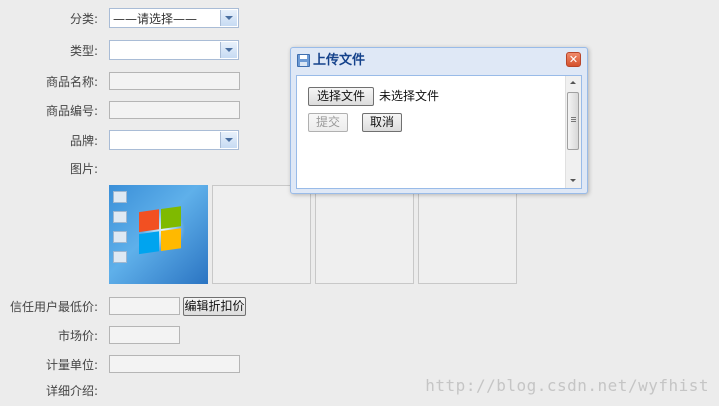 This screenshot has width=719, height=406. I want to click on scroll-down-icon, so click(573, 181).